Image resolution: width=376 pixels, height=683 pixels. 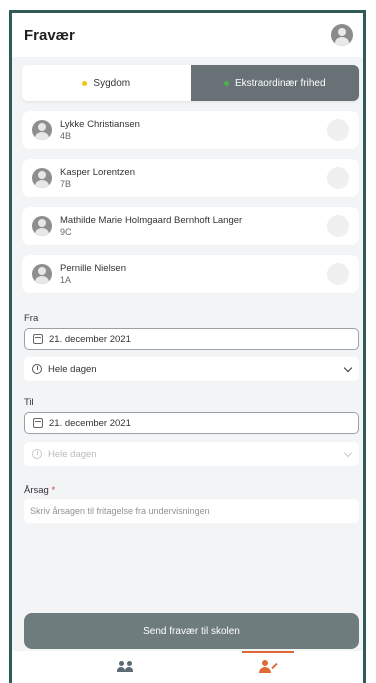 What do you see at coordinates (342, 35) in the screenshot?
I see `profile-avatar` at bounding box center [342, 35].